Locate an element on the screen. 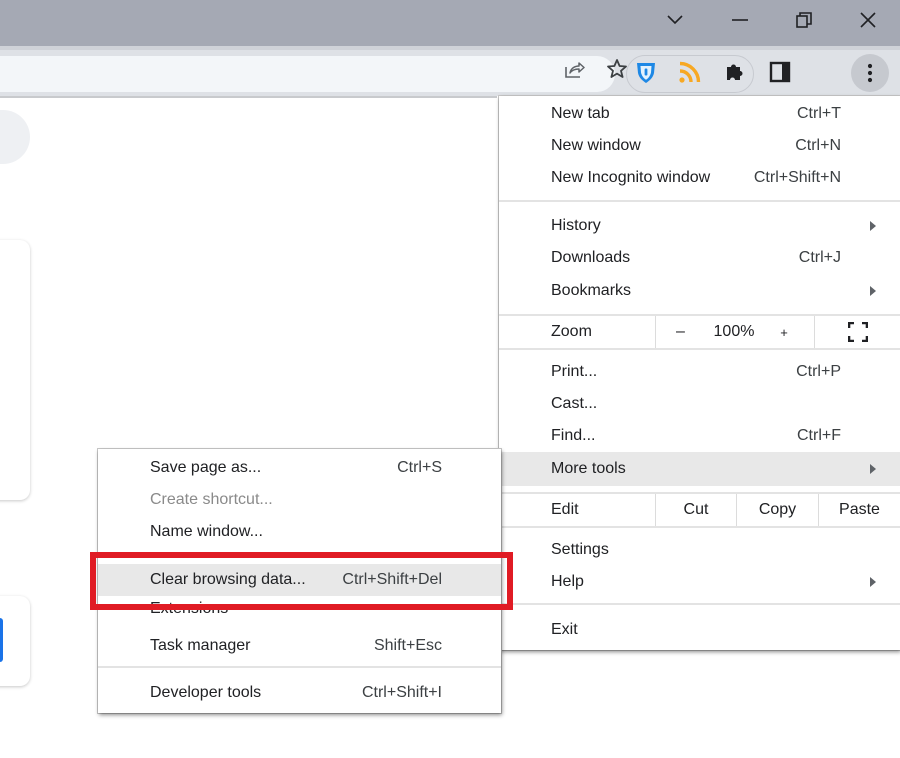 The width and height of the screenshot is (900, 758). menu-item-label: More tools is located at coordinates (588, 468).